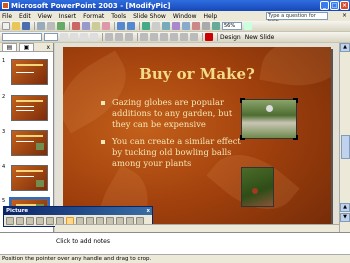 The width and height of the screenshot is (350, 263). I want to click on slide-number: 4, so click(4, 167).